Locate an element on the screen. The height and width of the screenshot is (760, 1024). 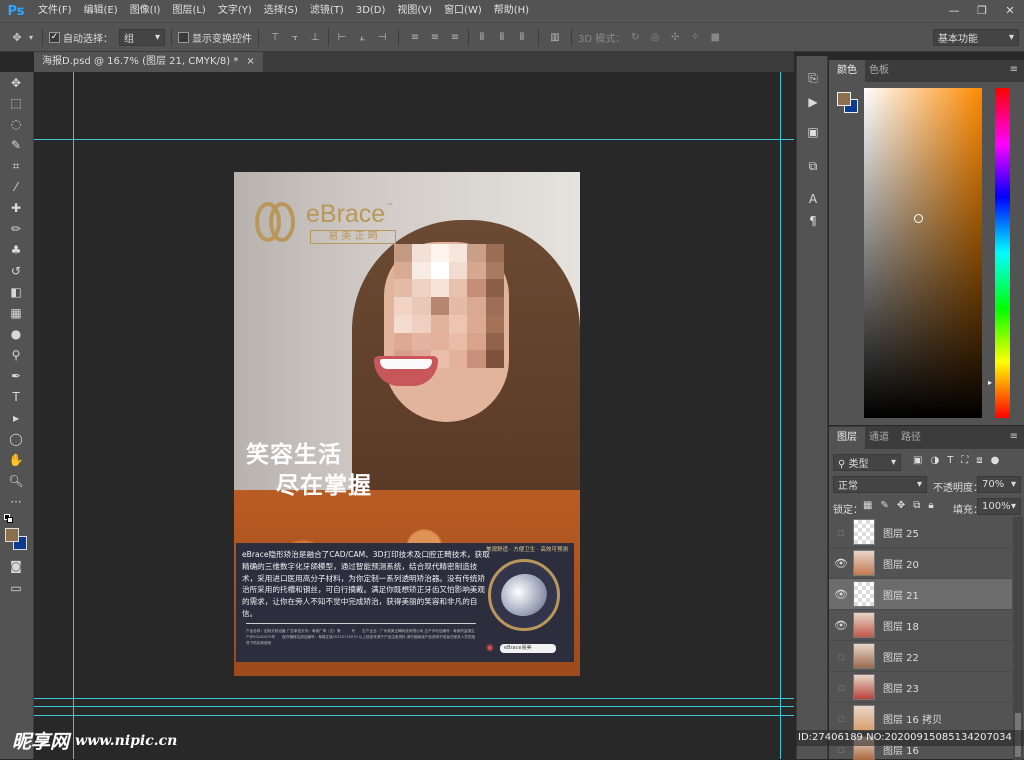
layer-row: ▫ 图层 23 is located at coordinates (920, 687).